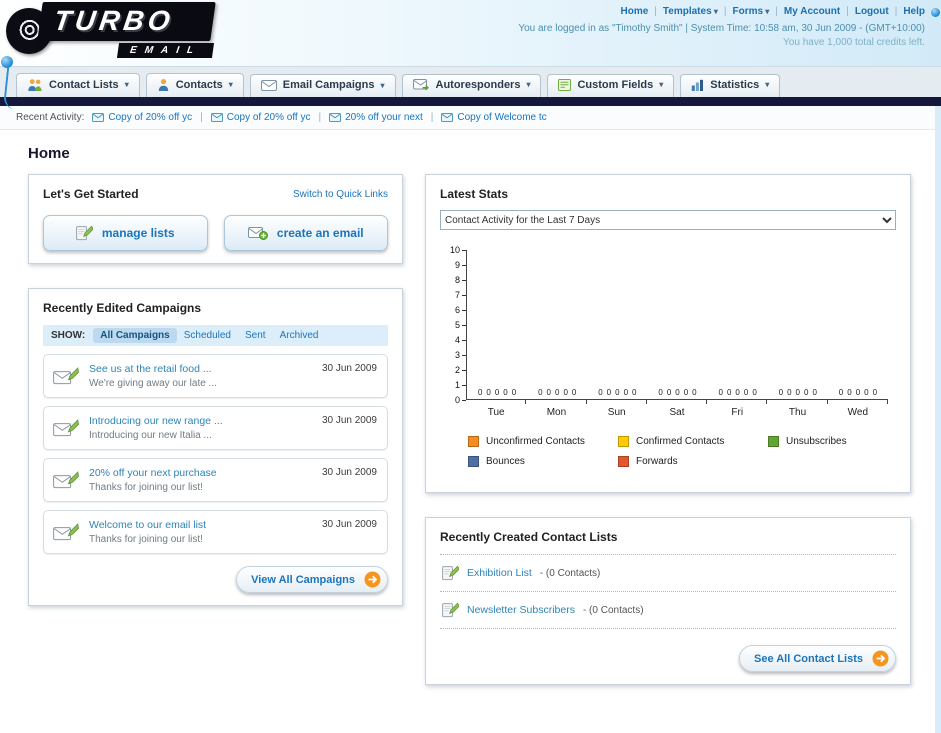 The width and height of the screenshot is (941, 733). What do you see at coordinates (730, 85) in the screenshot?
I see `tab-statistics: Statistics ▾` at bounding box center [730, 85].